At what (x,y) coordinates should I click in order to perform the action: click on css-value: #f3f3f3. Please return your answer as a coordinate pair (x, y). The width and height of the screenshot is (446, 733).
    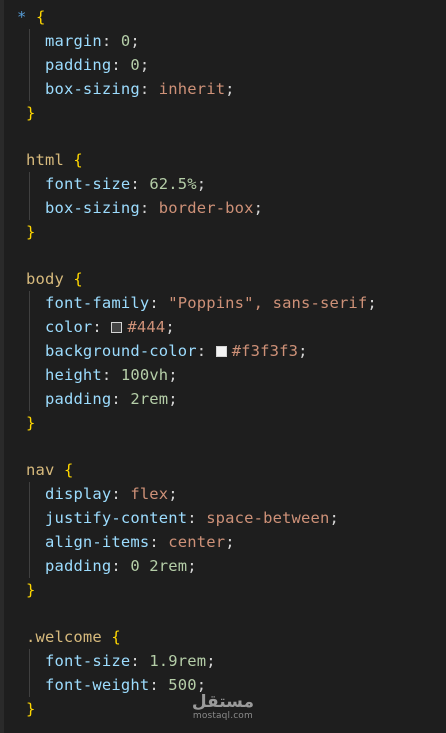
    Looking at the image, I should click on (265, 351).